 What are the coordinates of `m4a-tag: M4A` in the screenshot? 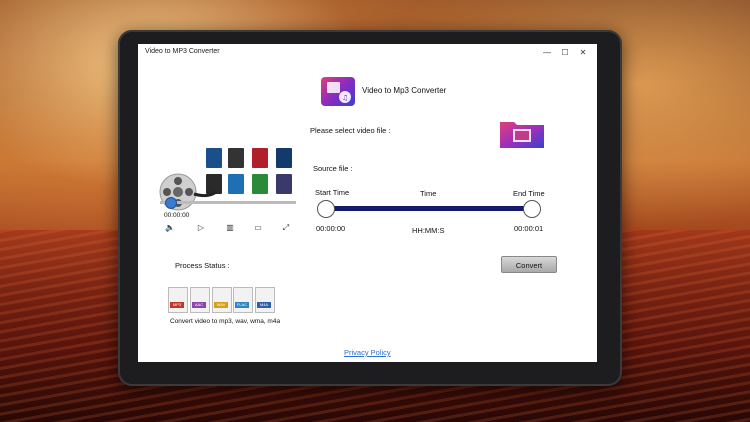 It's located at (264, 305).